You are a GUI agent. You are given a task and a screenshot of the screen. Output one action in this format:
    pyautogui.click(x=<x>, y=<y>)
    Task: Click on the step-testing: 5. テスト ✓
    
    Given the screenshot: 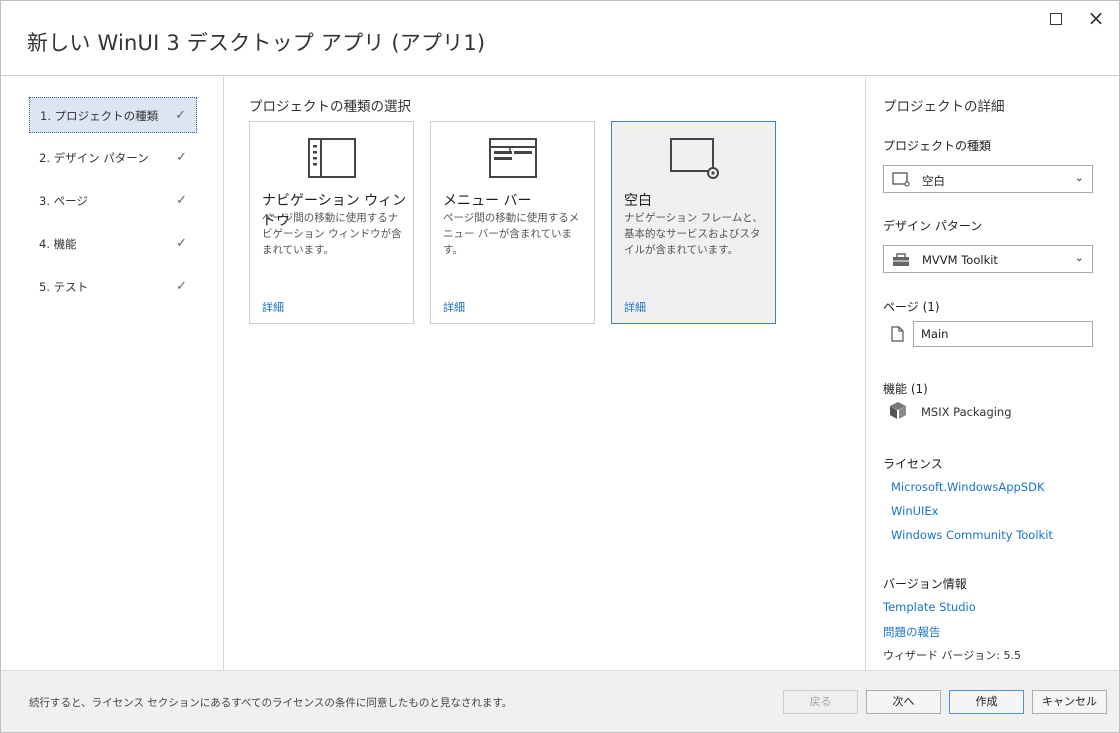 What is the action you would take?
    pyautogui.click(x=113, y=287)
    